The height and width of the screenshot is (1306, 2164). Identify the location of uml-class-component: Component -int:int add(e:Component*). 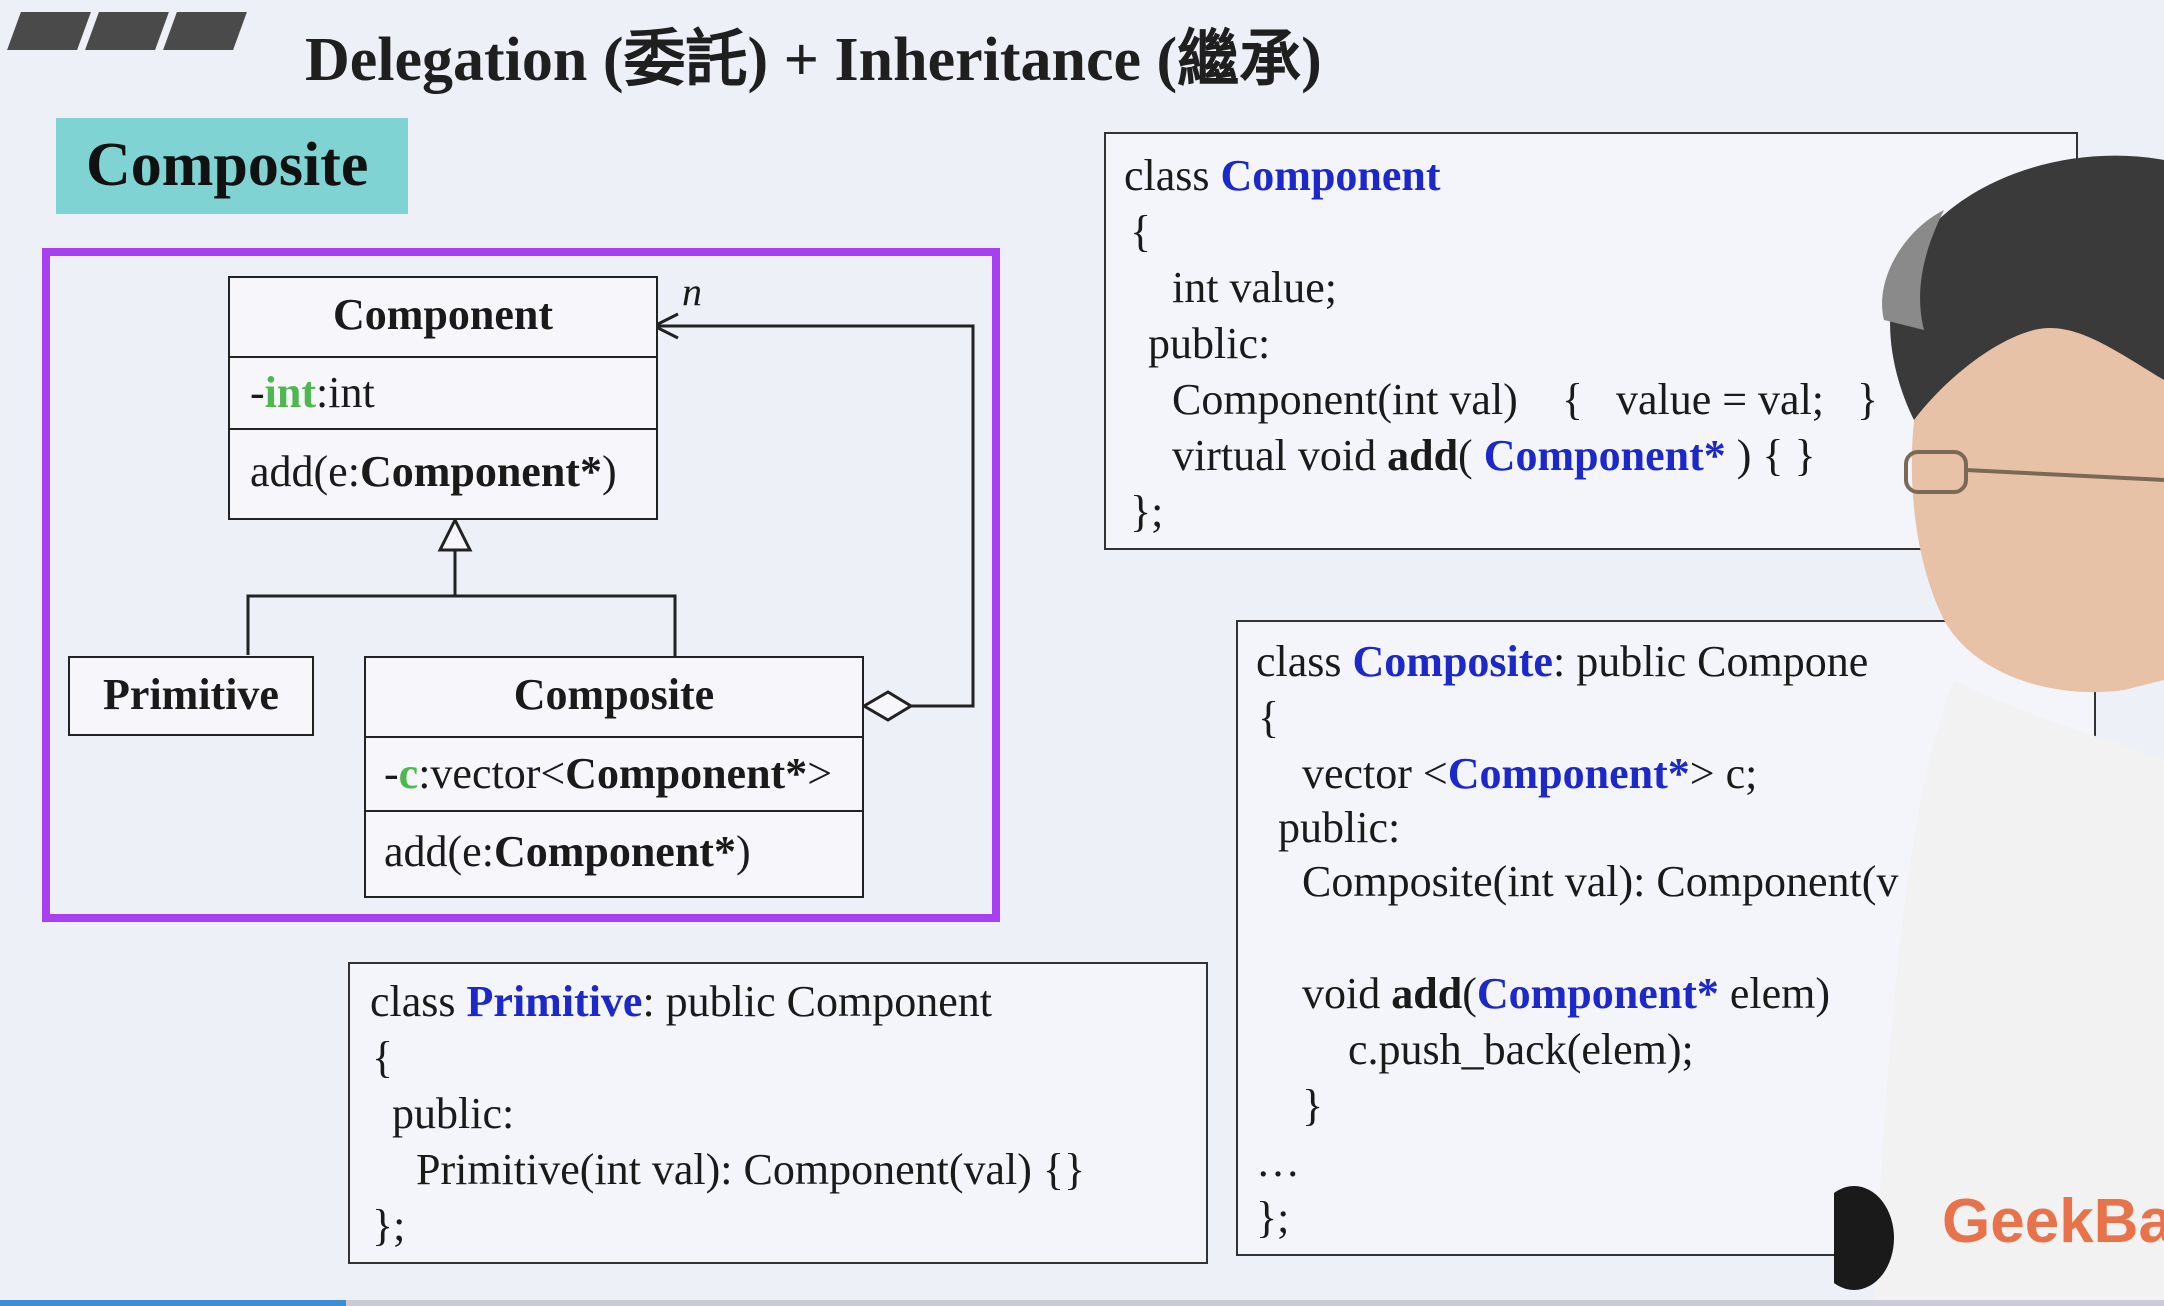
(443, 398).